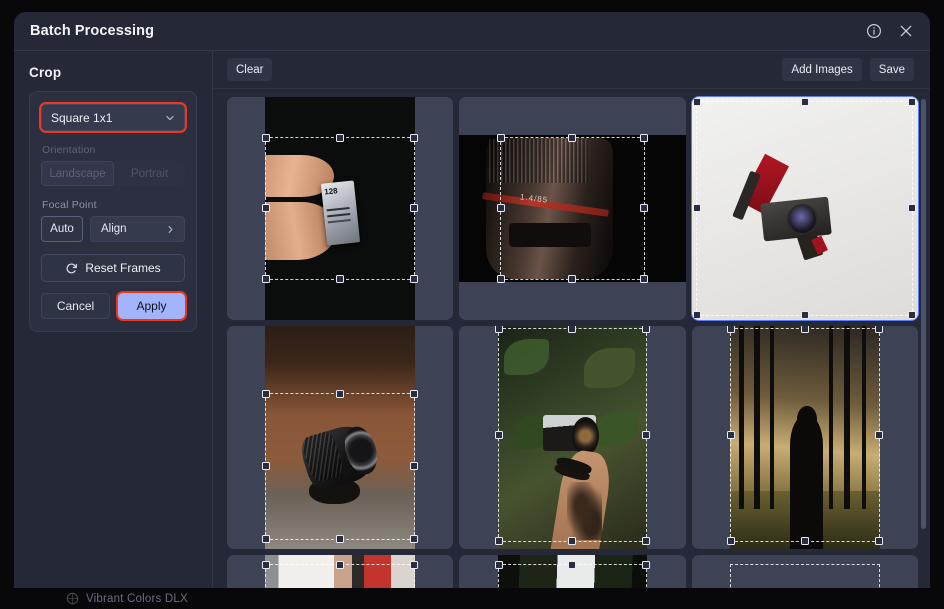  I want to click on grid-cell-camera-lens-on-brown-backdrop, so click(340, 437).